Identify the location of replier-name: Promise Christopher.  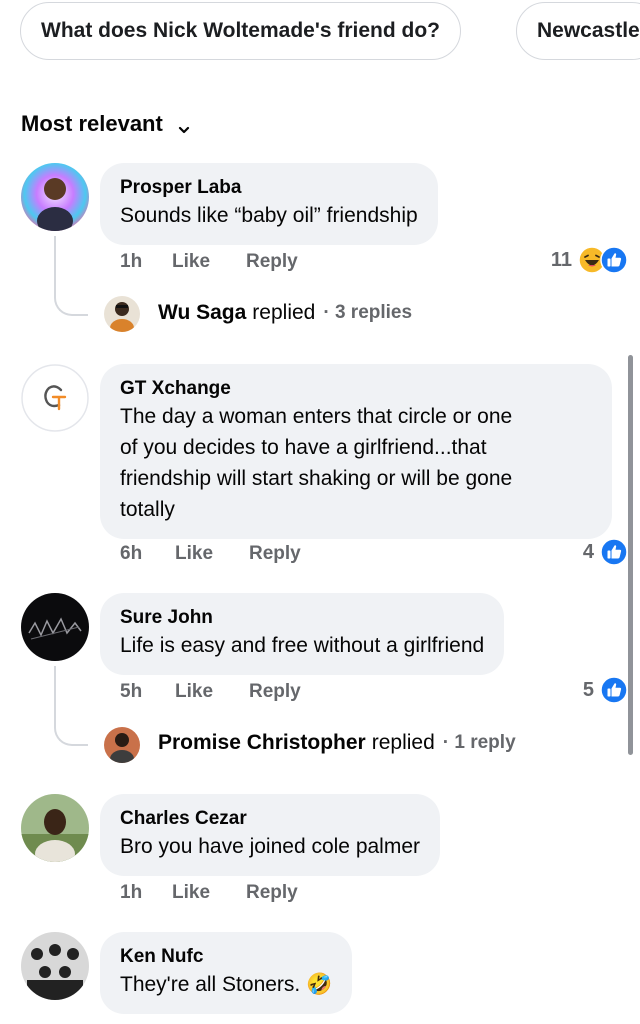
(262, 742).